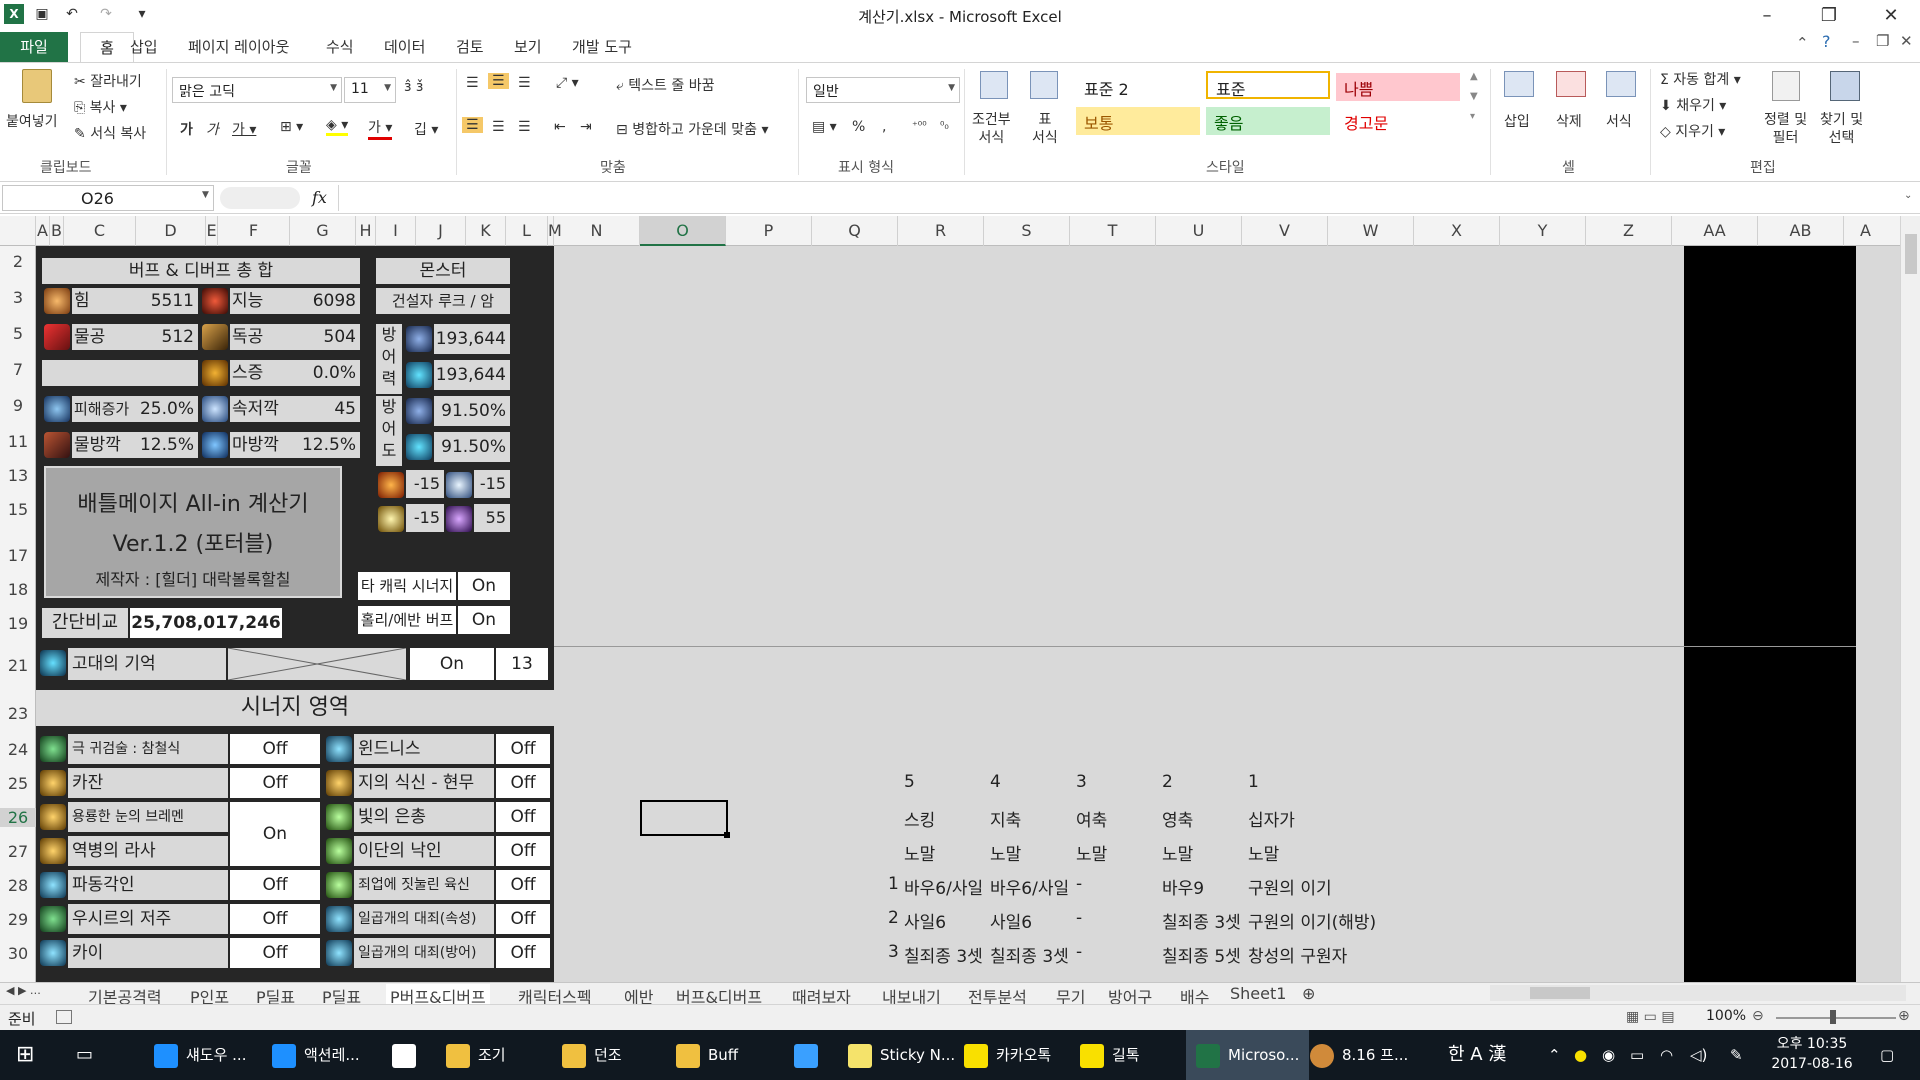 Image resolution: width=1920 pixels, height=1080 pixels. I want to click on monster-name: 건설자 루크 / 암, so click(443, 301).